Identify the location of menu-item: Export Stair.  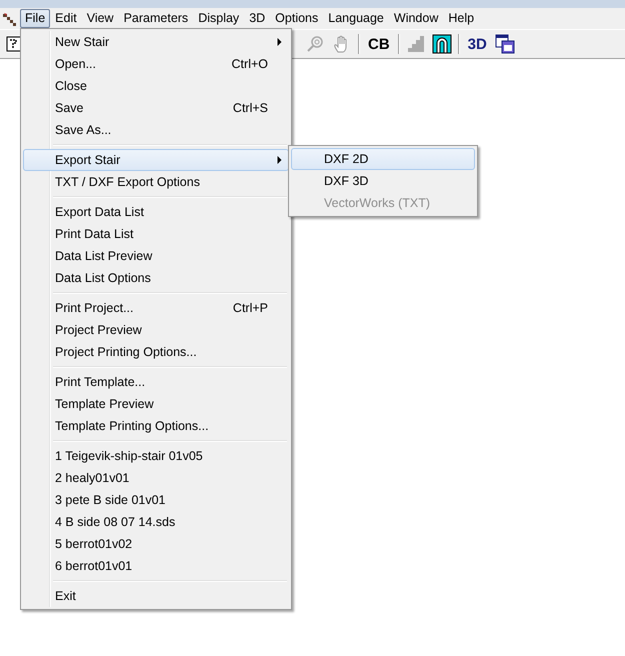
(156, 160).